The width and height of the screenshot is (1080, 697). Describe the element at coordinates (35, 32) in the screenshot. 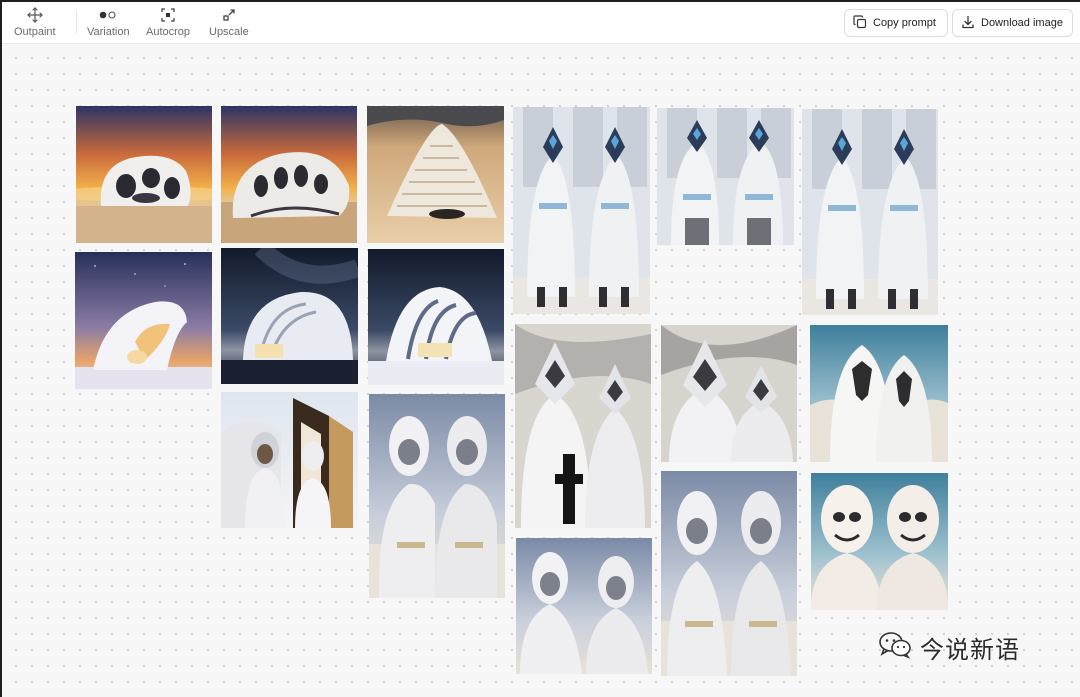

I see `outpaint-label: Outpaint` at that location.